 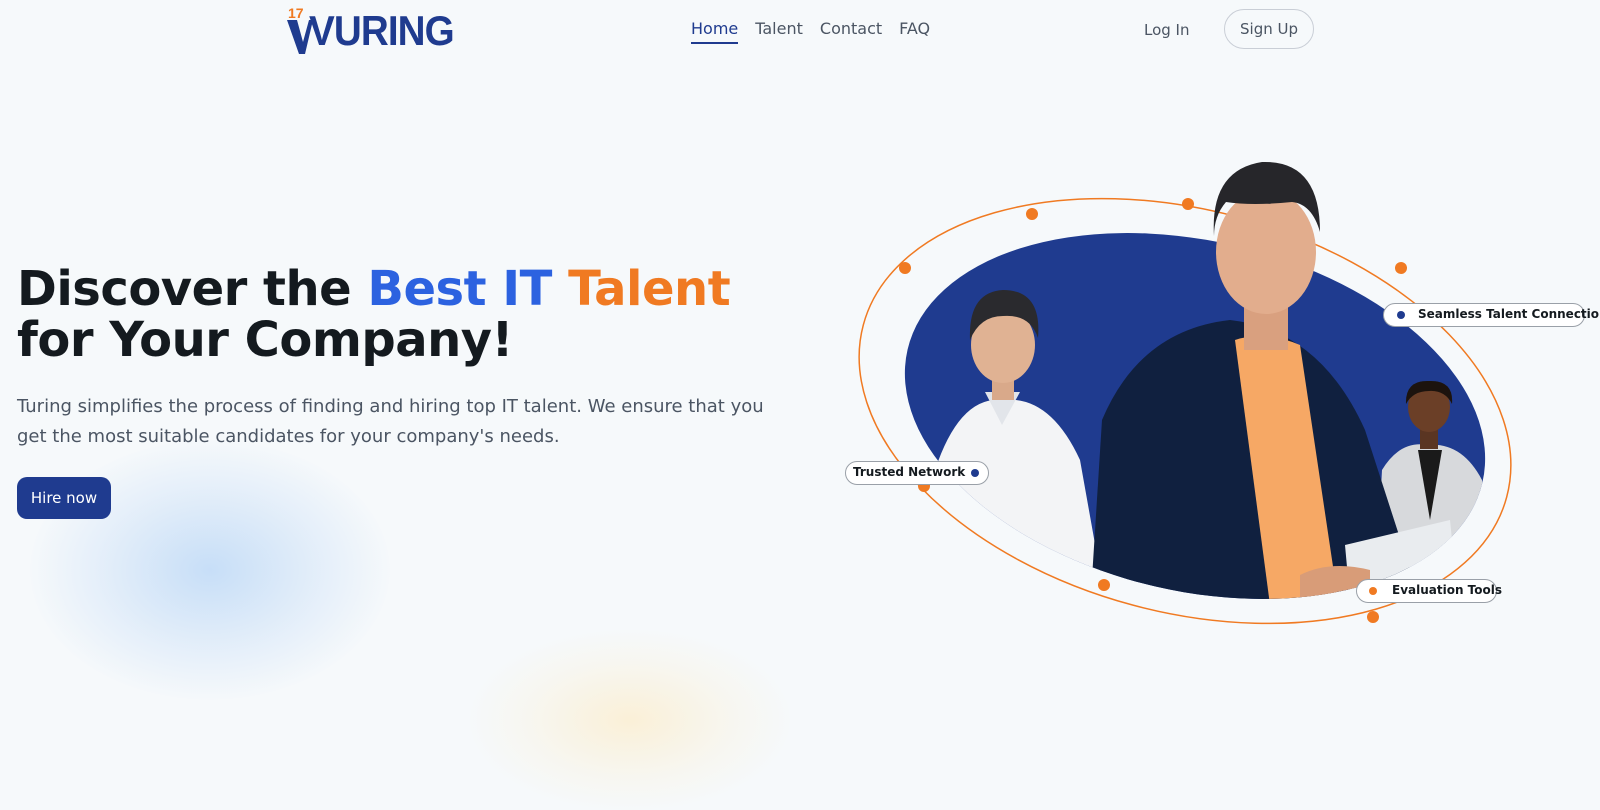 I want to click on nav-home: Home, so click(x=715, y=30).